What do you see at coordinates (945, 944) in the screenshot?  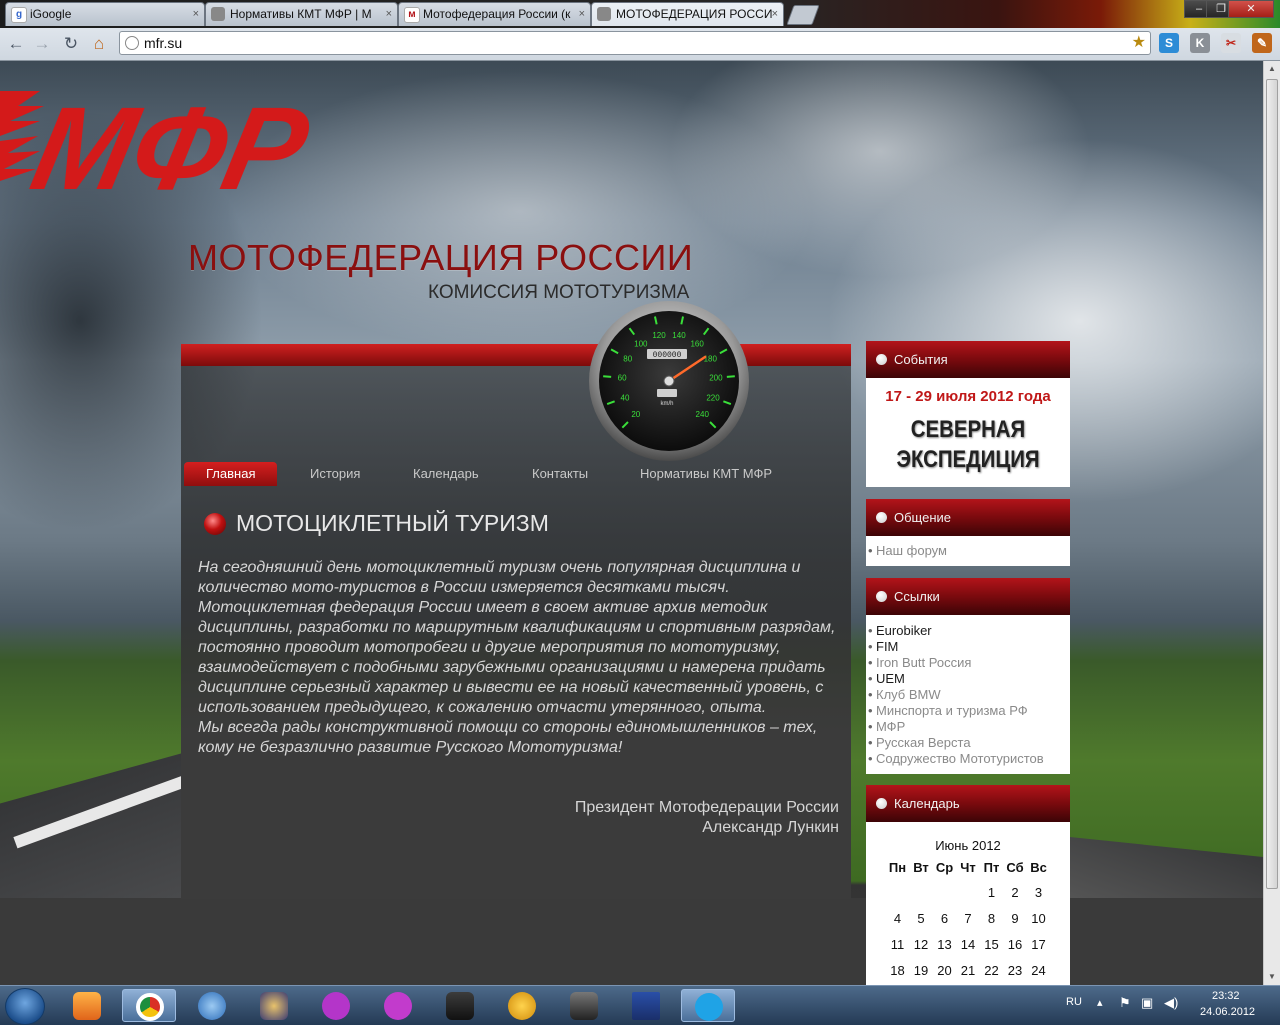 I see `calendar-day: 13` at bounding box center [945, 944].